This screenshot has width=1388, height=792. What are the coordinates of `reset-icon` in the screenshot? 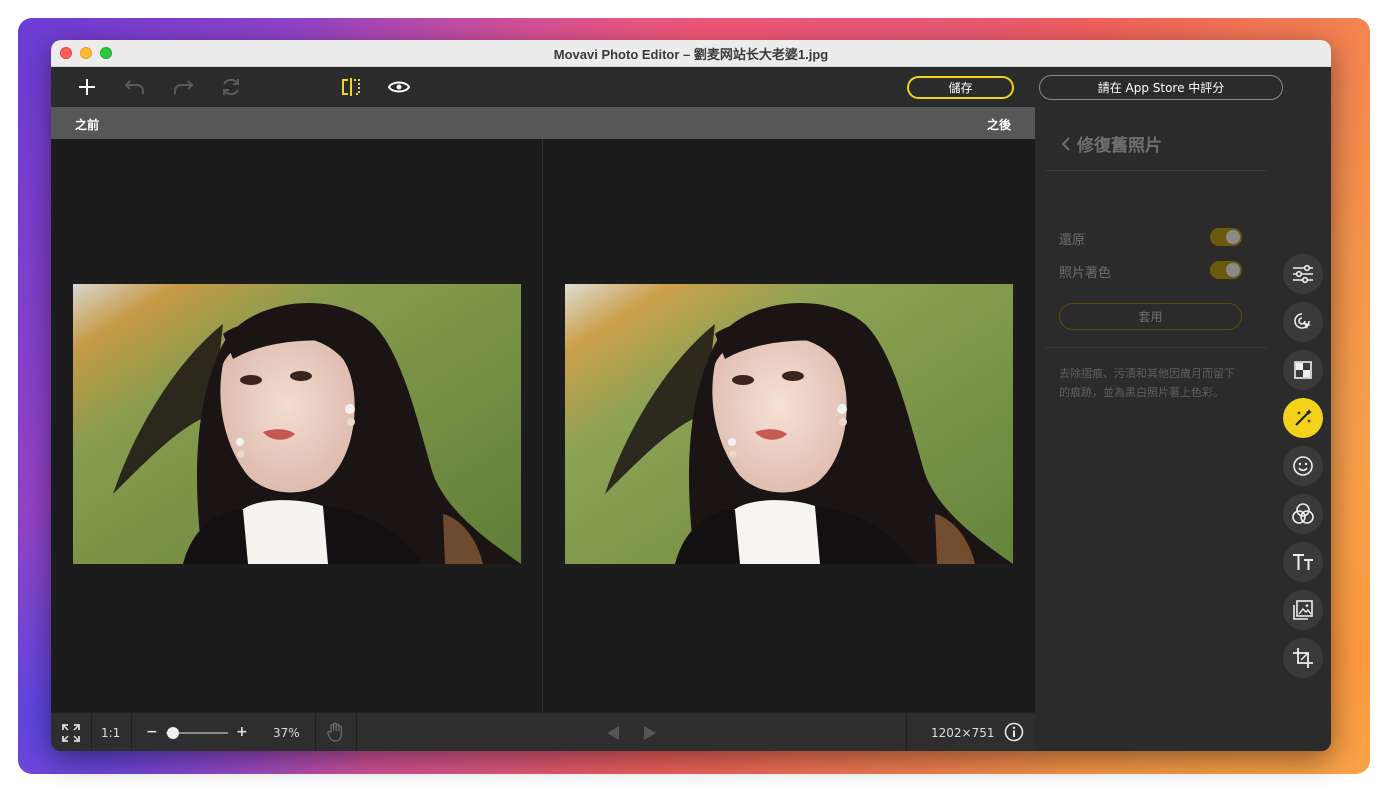 It's located at (231, 87).